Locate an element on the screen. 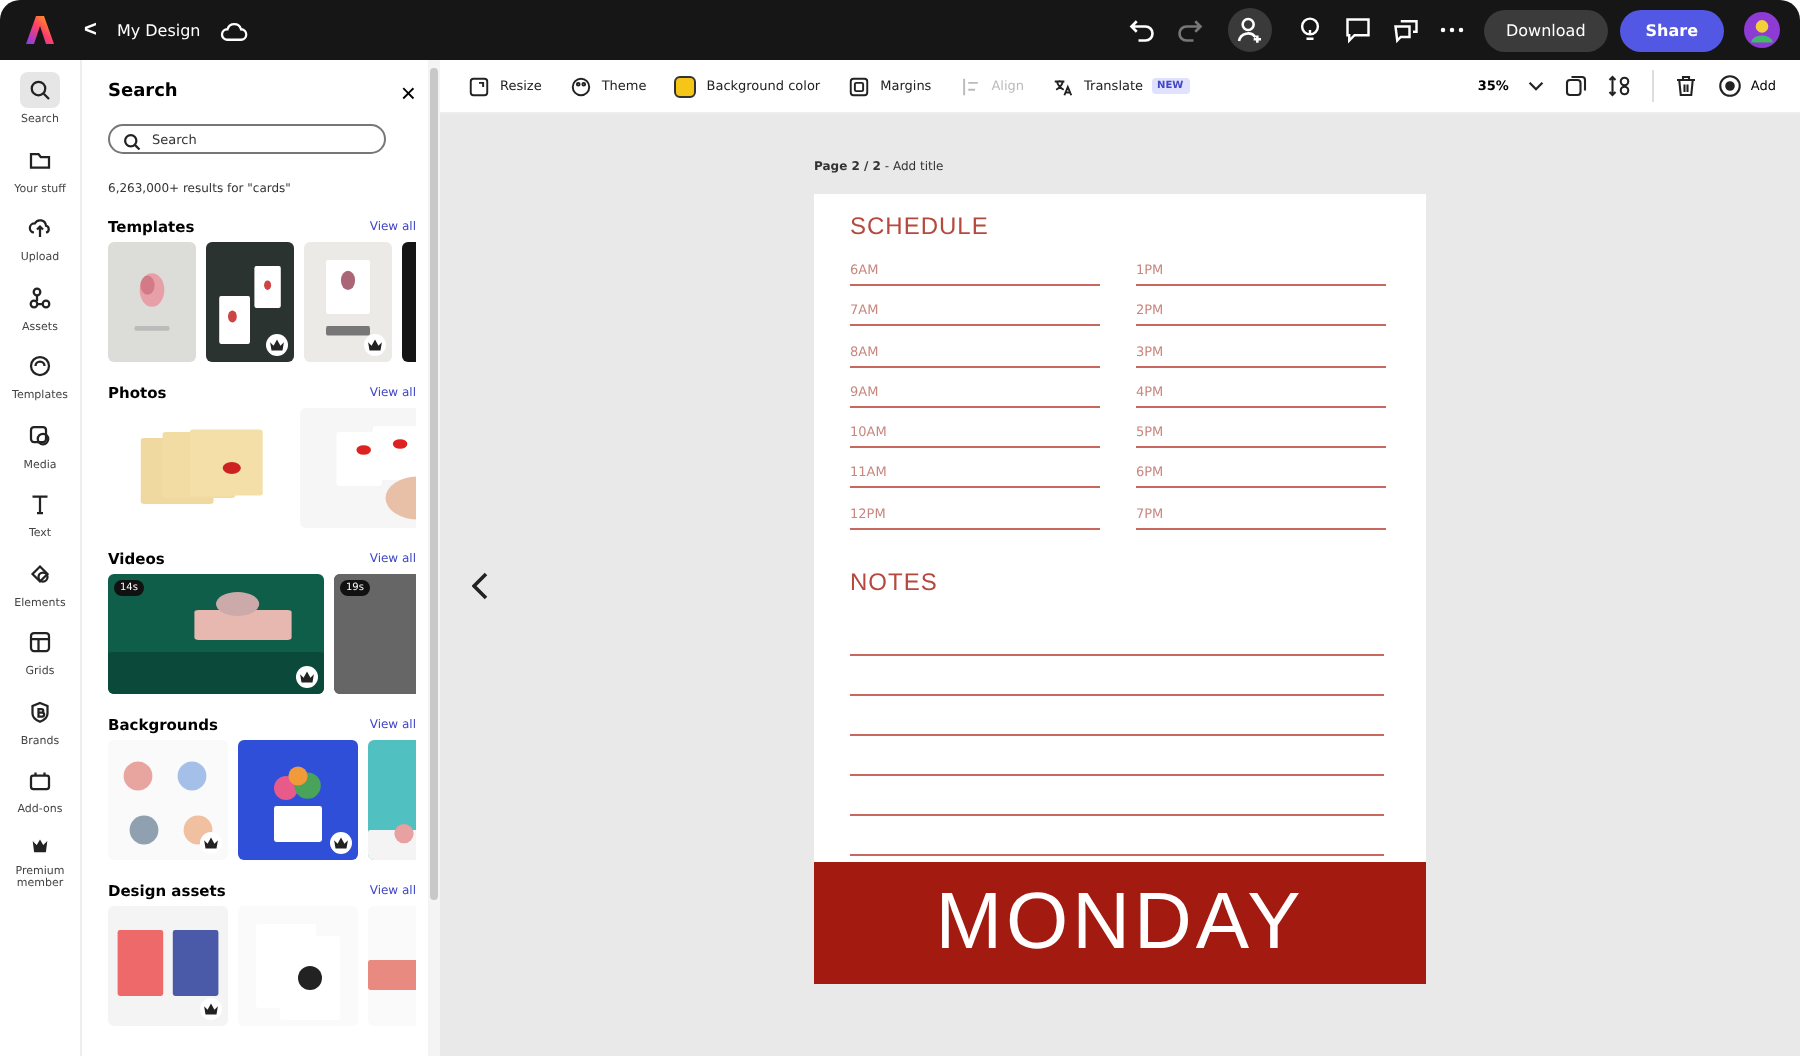 This screenshot has width=1800, height=1056. align-icon is located at coordinates (970, 86).